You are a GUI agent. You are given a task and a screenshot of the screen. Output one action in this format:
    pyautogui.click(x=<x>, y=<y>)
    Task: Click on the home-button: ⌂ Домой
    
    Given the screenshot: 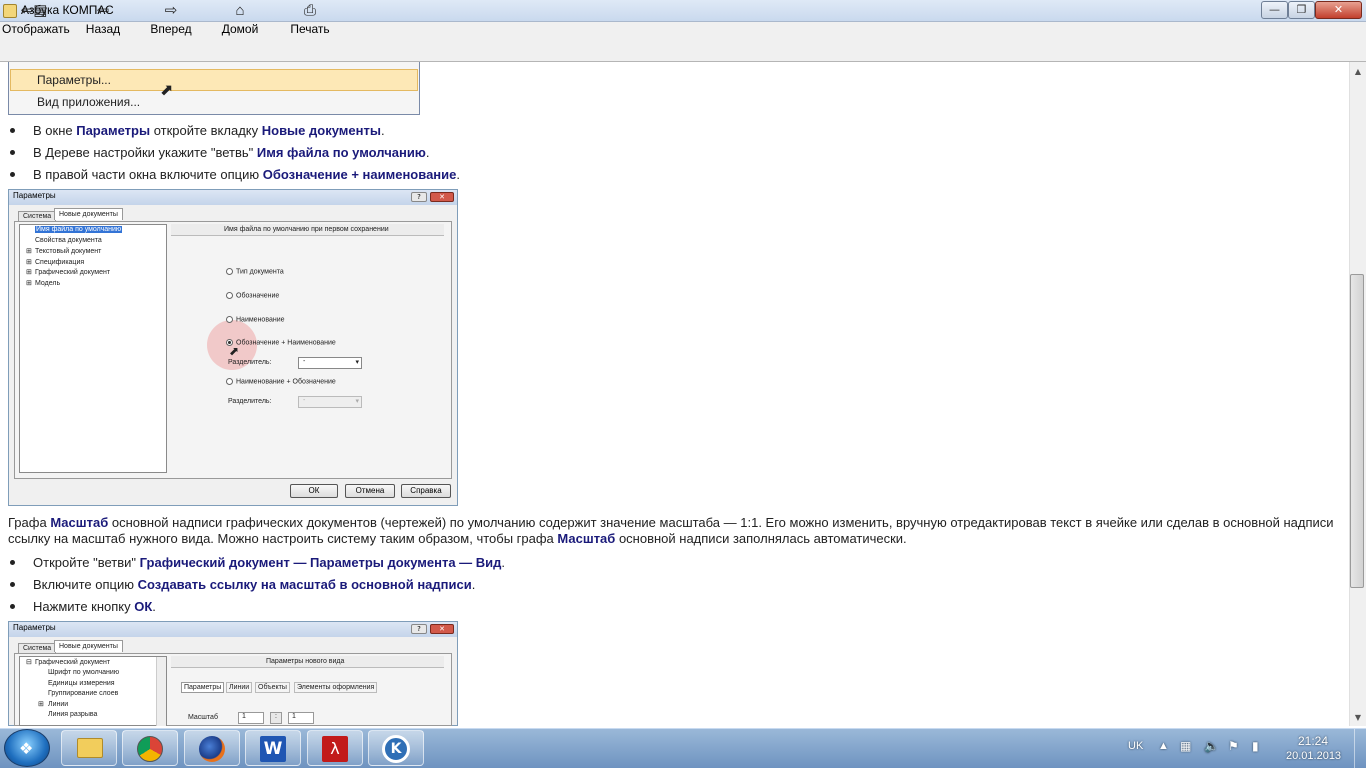 What is the action you would take?
    pyautogui.click(x=240, y=20)
    